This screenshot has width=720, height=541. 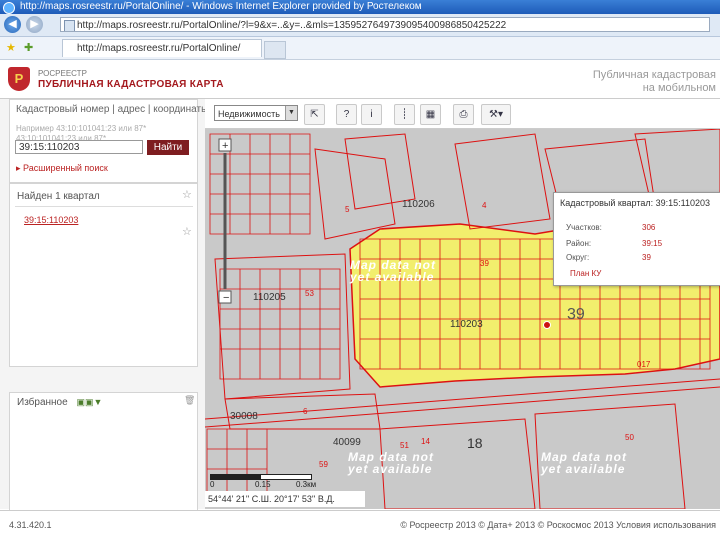 What do you see at coordinates (646, 257) in the screenshot?
I see `popup-row-value: 39` at bounding box center [646, 257].